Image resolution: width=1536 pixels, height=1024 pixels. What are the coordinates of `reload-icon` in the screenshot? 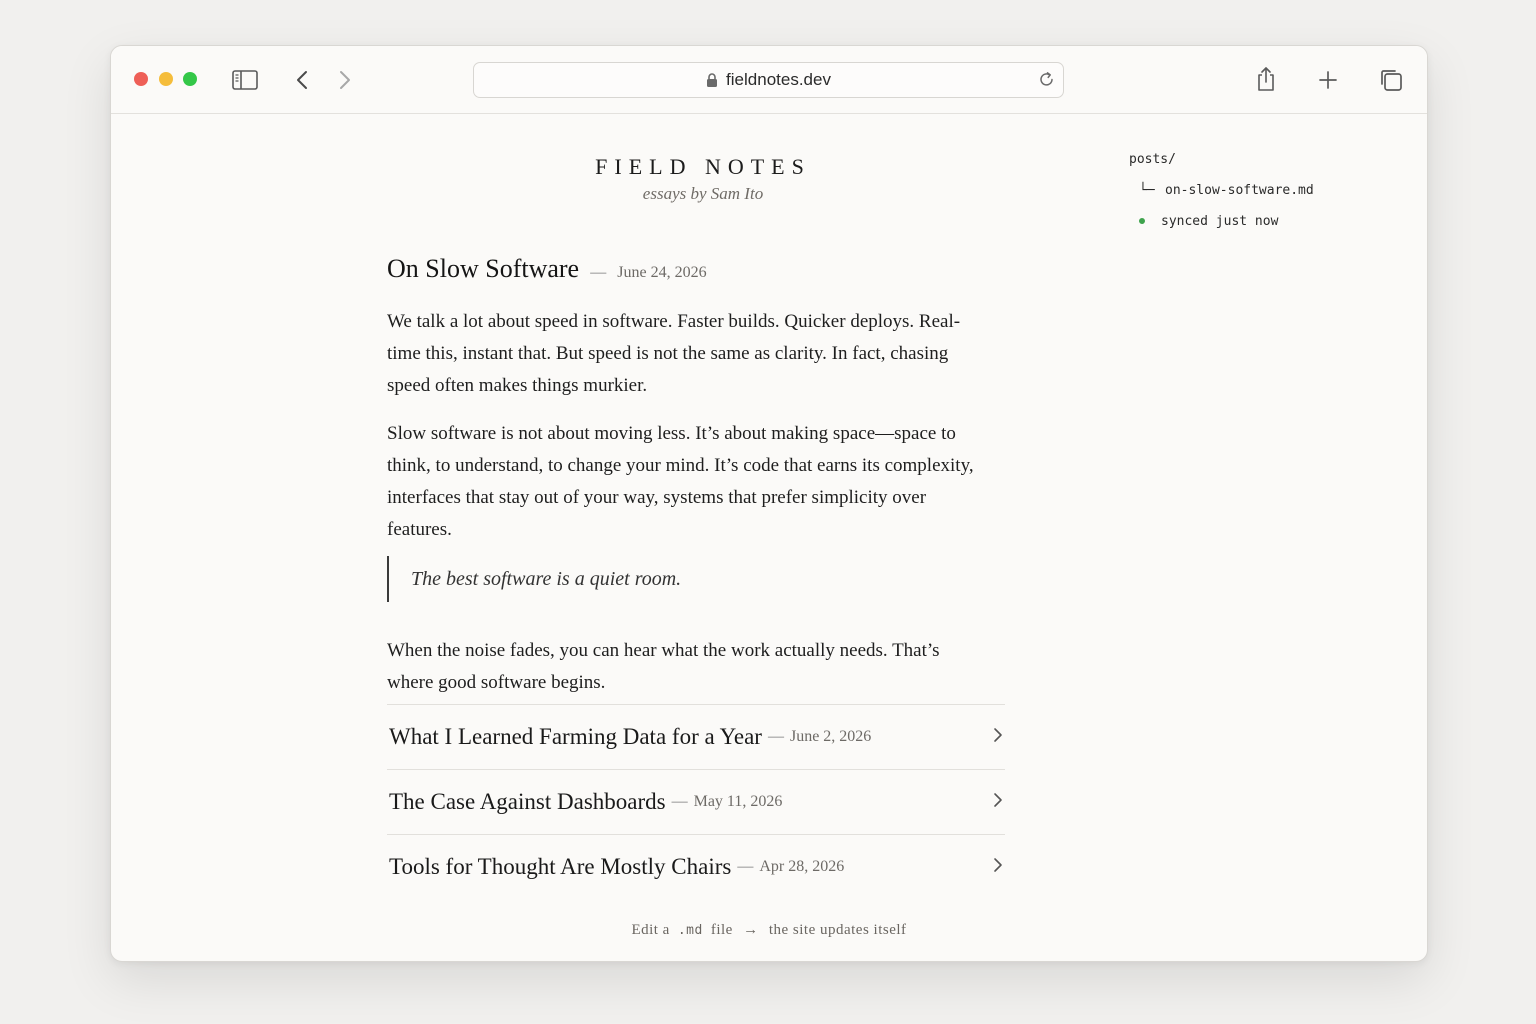 It's located at (1046, 79).